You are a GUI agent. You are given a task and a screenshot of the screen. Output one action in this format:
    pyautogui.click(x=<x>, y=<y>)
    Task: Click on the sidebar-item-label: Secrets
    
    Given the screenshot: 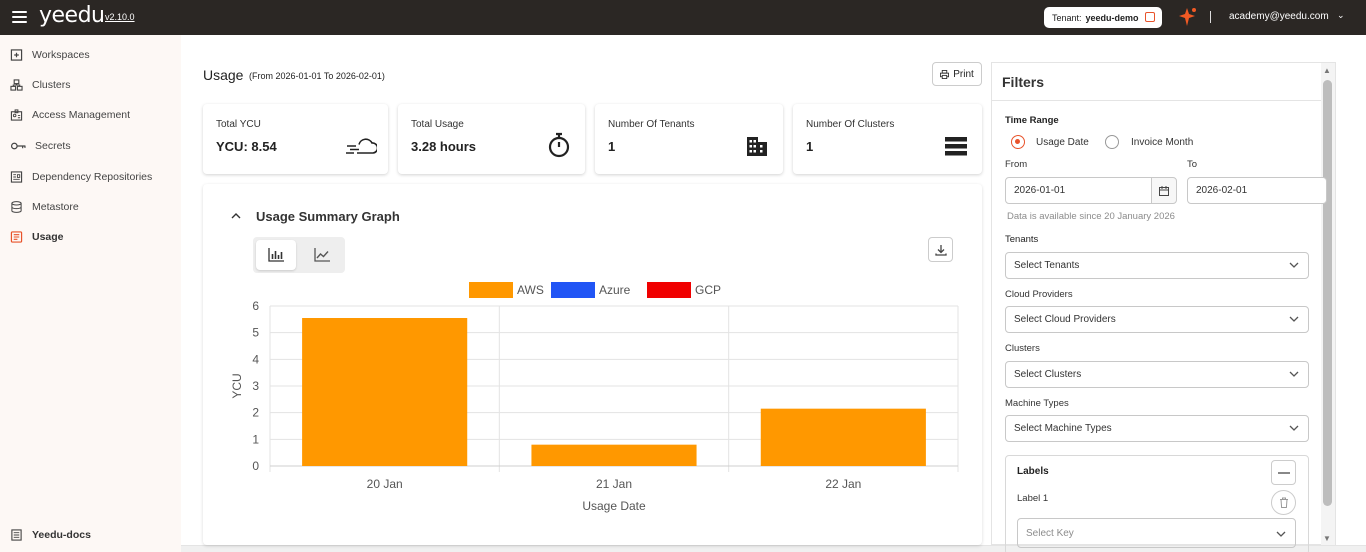 What is the action you would take?
    pyautogui.click(x=53, y=146)
    